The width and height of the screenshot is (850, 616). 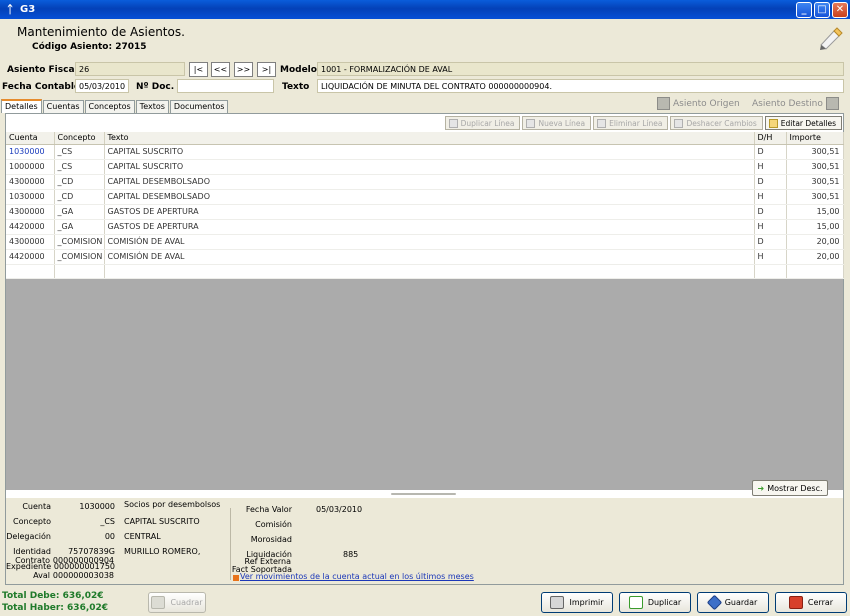 I want to click on column-header-dh: D/H, so click(x=770, y=138).